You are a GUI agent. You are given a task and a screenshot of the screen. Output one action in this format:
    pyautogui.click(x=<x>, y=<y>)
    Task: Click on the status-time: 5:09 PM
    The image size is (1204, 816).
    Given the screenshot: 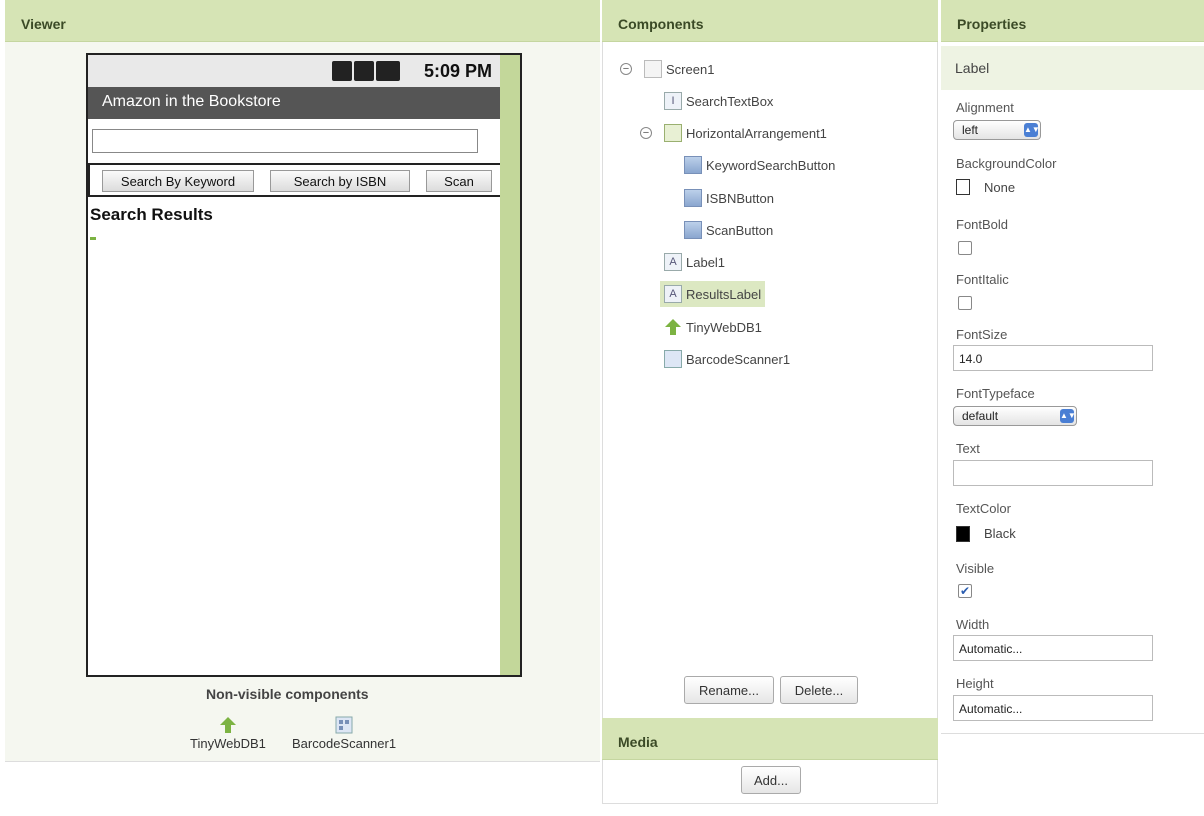 What is the action you would take?
    pyautogui.click(x=457, y=71)
    